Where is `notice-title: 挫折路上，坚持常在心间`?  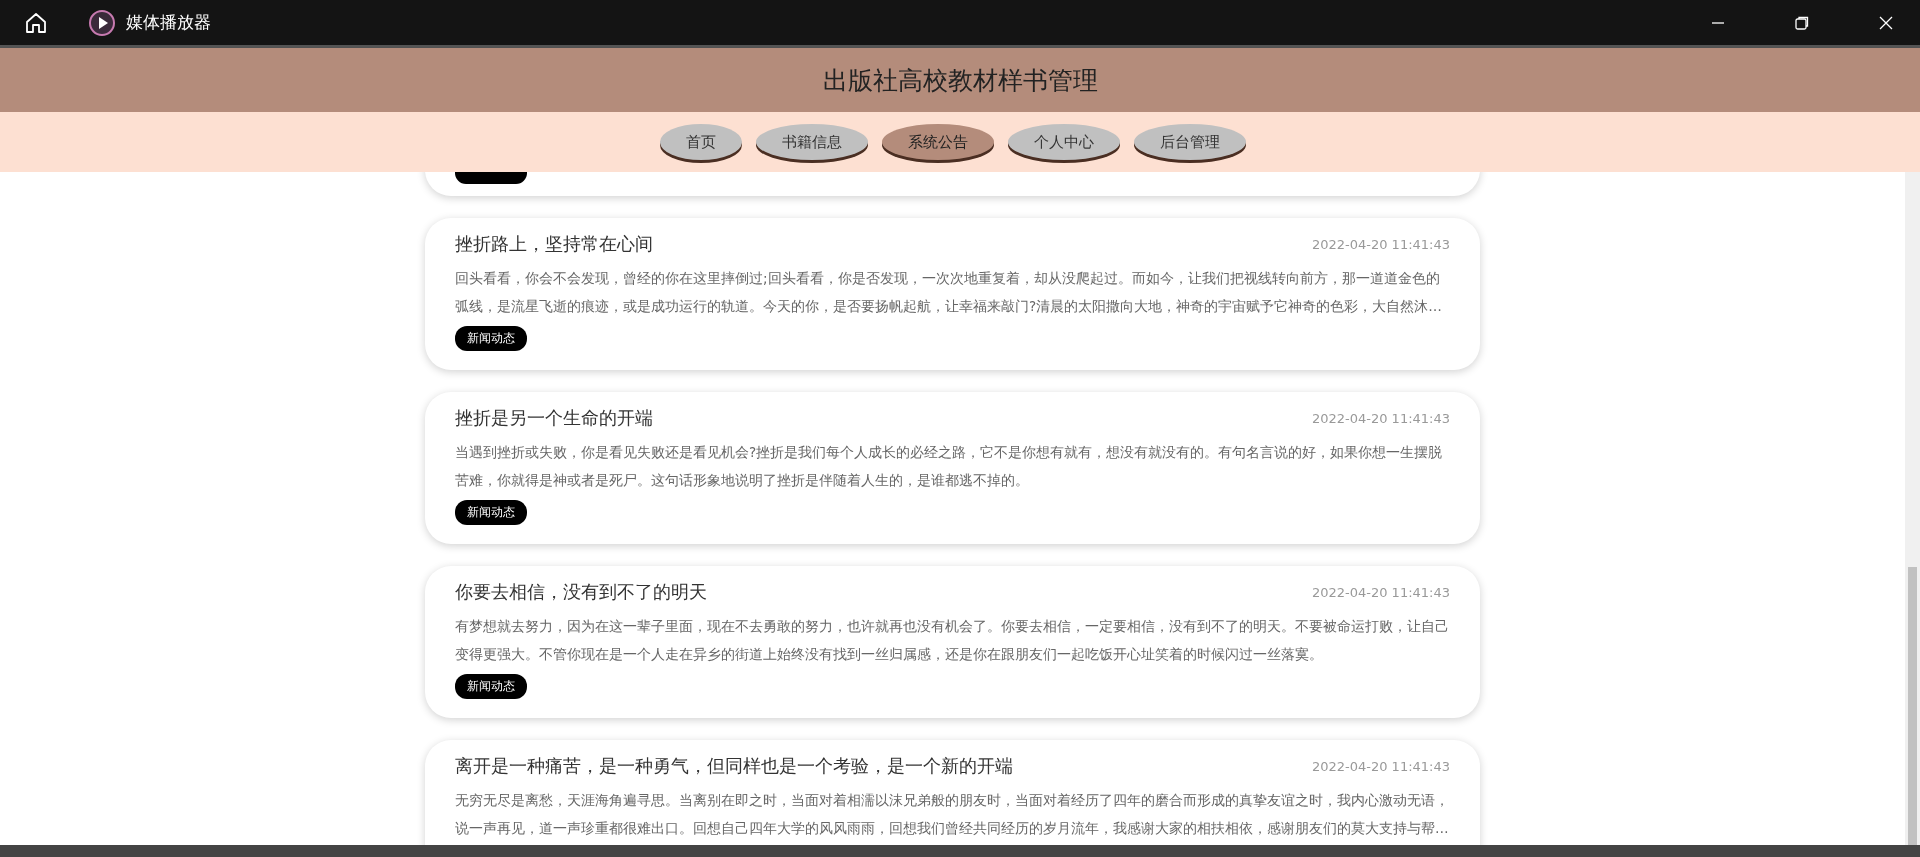
notice-title: 挫折路上，坚持常在心间 is located at coordinates (554, 244).